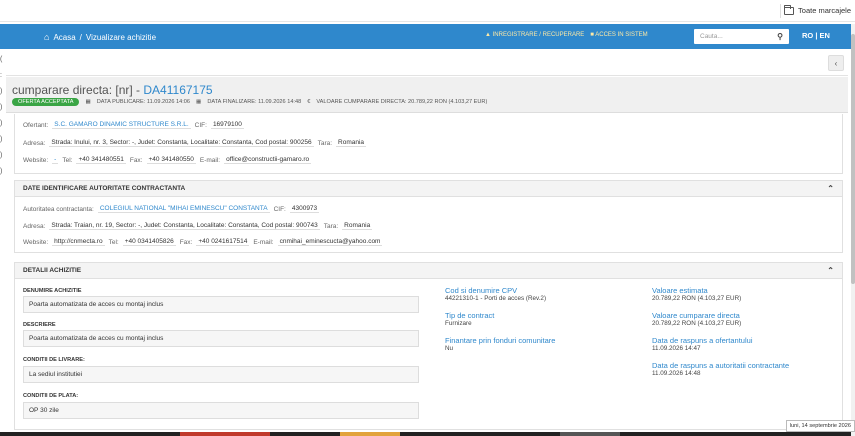 The height and width of the screenshot is (436, 855). Describe the element at coordinates (676, 373) in the screenshot. I see `authority-response-date: 11.09.2026 14:48` at that location.